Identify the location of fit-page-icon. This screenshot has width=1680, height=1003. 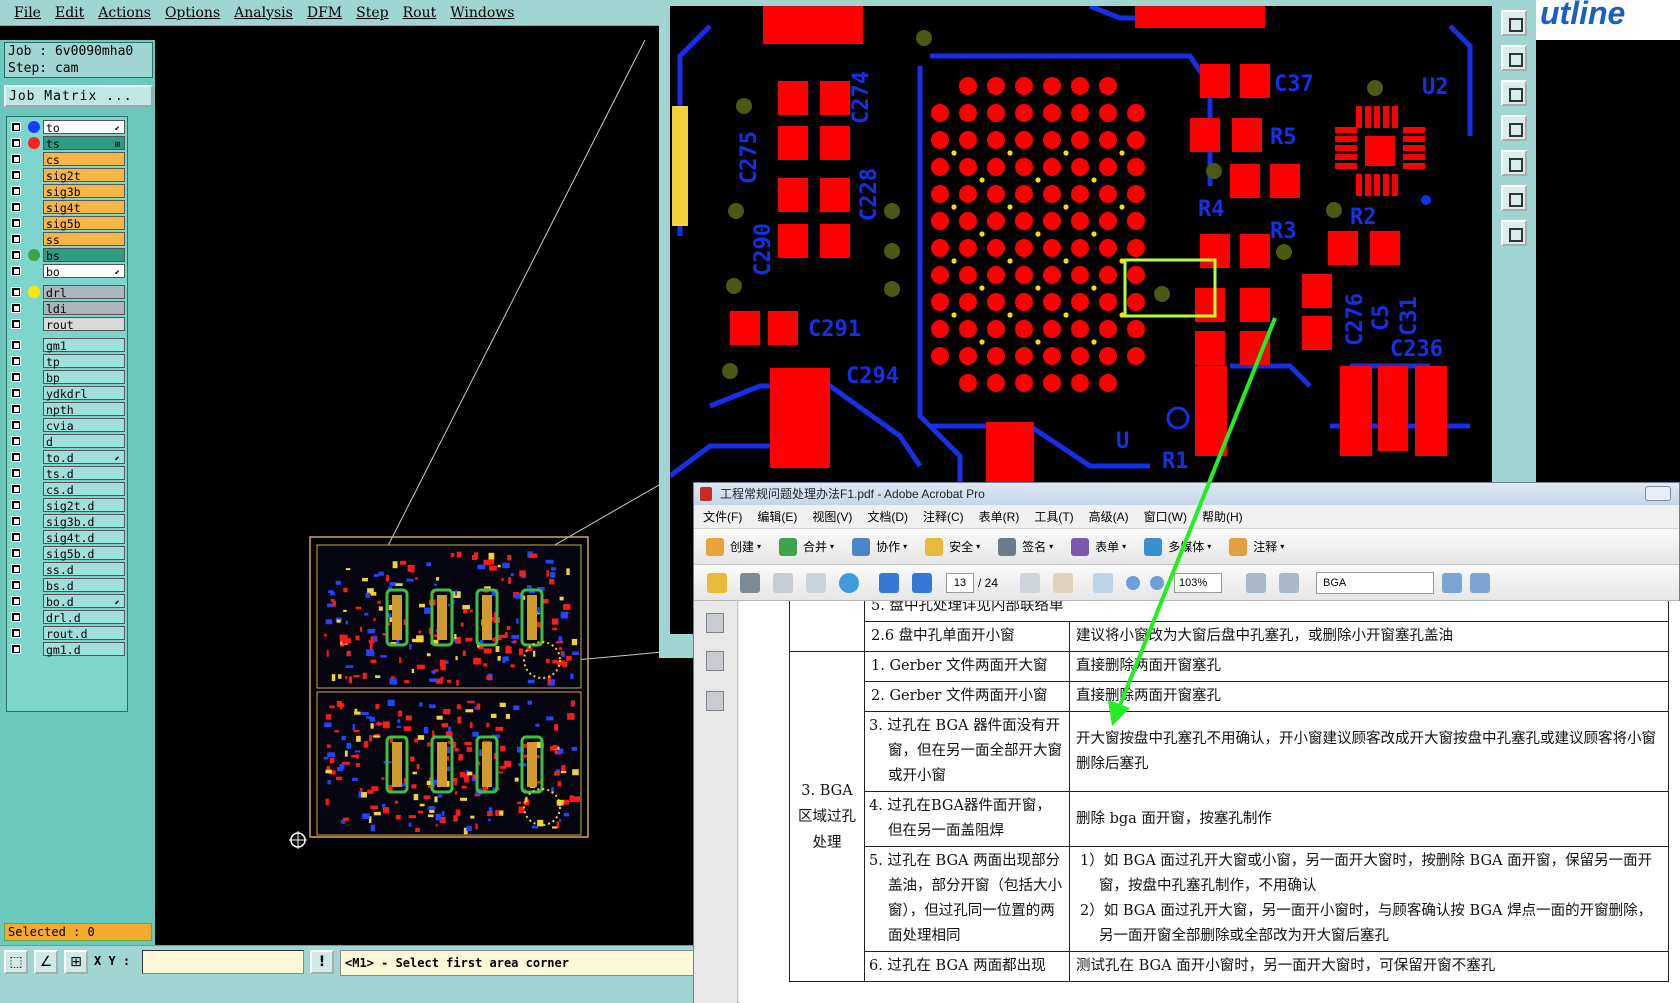
(1256, 582).